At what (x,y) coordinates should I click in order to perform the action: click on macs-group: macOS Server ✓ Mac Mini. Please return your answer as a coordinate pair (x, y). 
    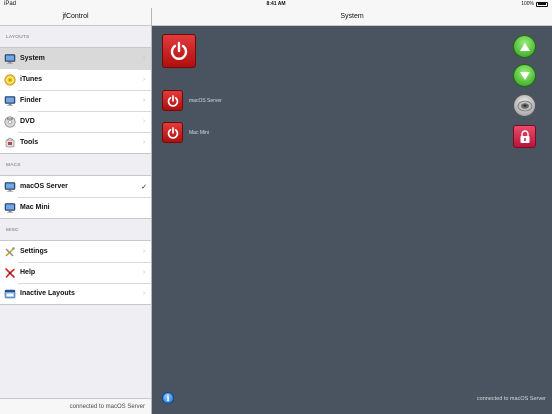
    Looking at the image, I should click on (75, 197).